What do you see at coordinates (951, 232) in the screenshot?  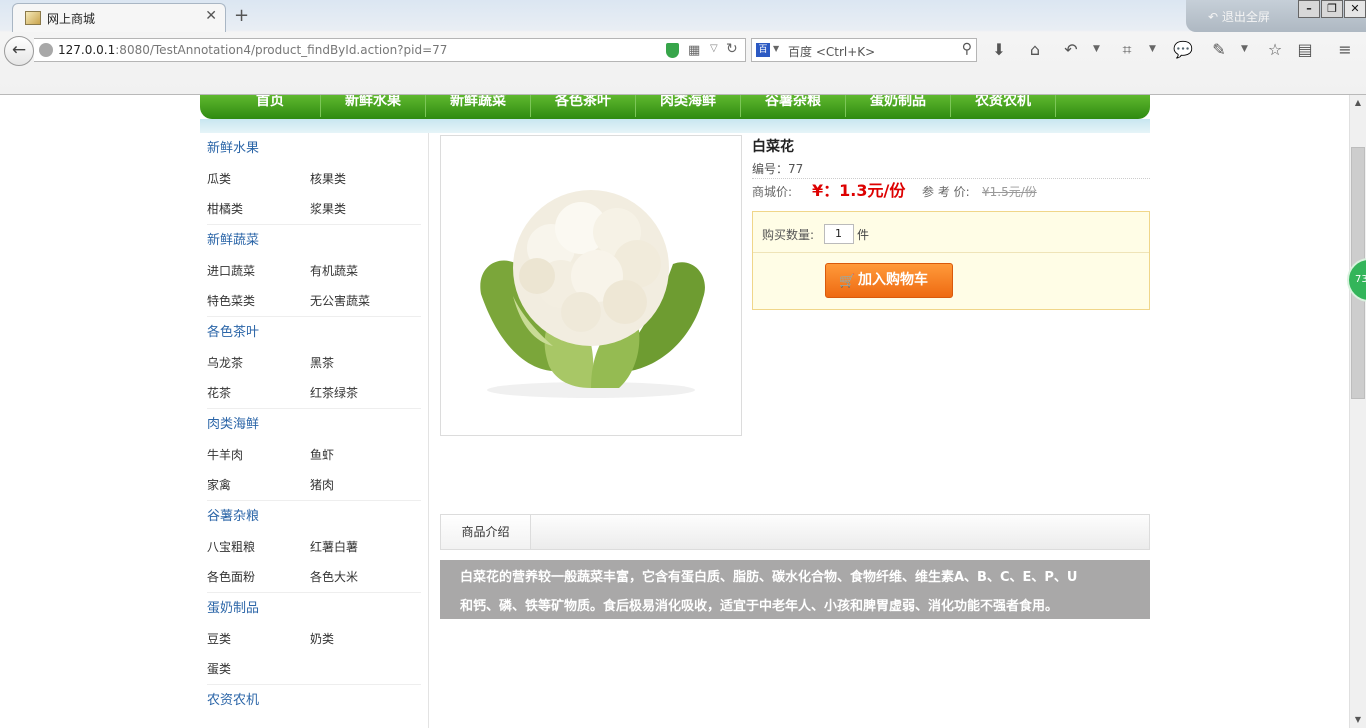 I see `quantity-row: 购买数量: 1 件` at bounding box center [951, 232].